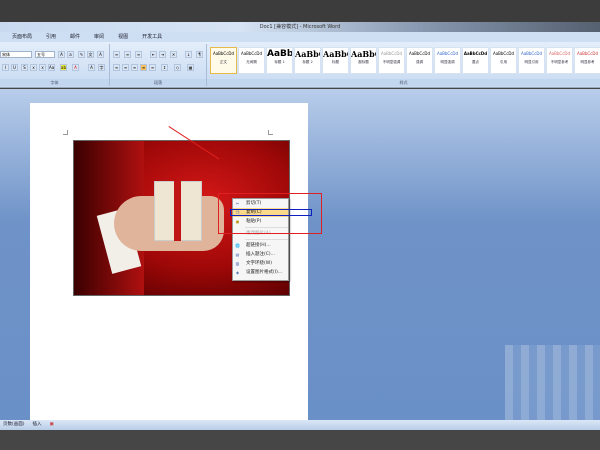 This screenshot has width=600, height=450. I want to click on superscript-icon: x, so click(42, 67).